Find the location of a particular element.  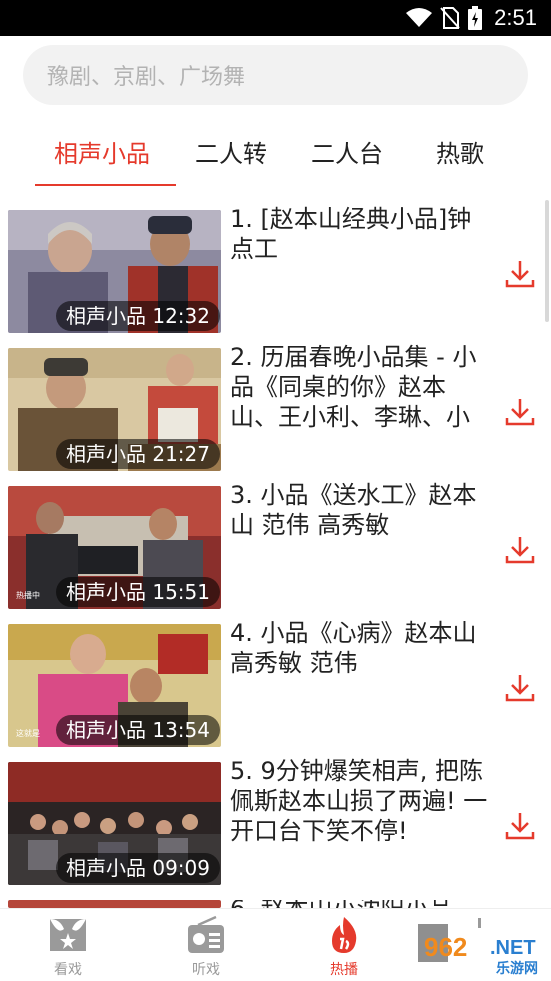

radio-icon is located at coordinates (206, 935).